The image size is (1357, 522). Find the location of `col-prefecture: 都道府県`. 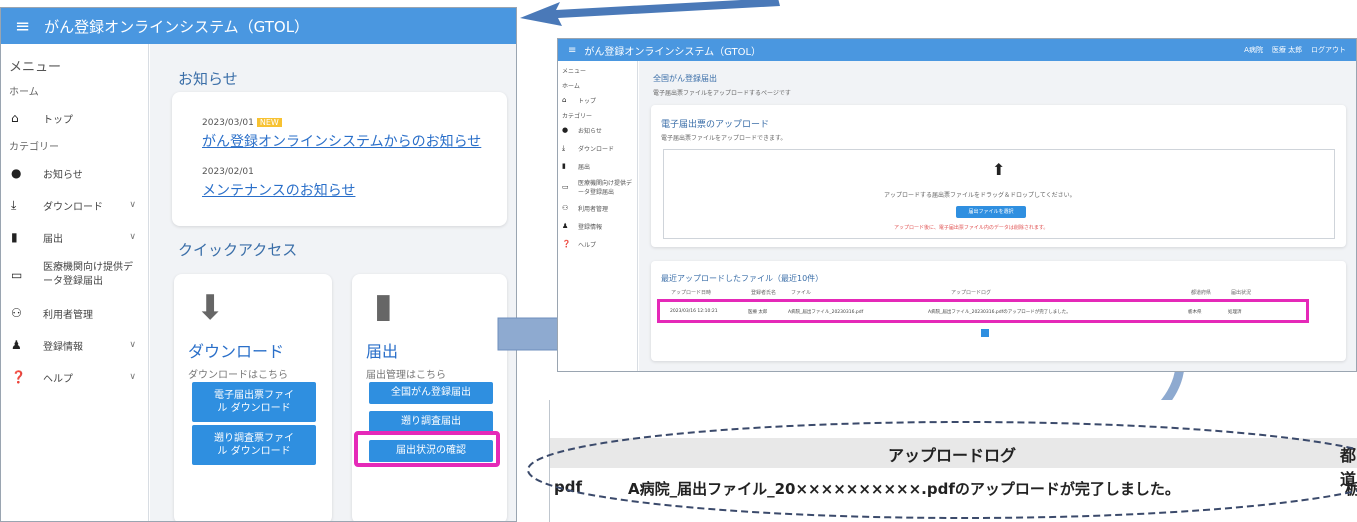

col-prefecture: 都道府県 is located at coordinates (1201, 293).